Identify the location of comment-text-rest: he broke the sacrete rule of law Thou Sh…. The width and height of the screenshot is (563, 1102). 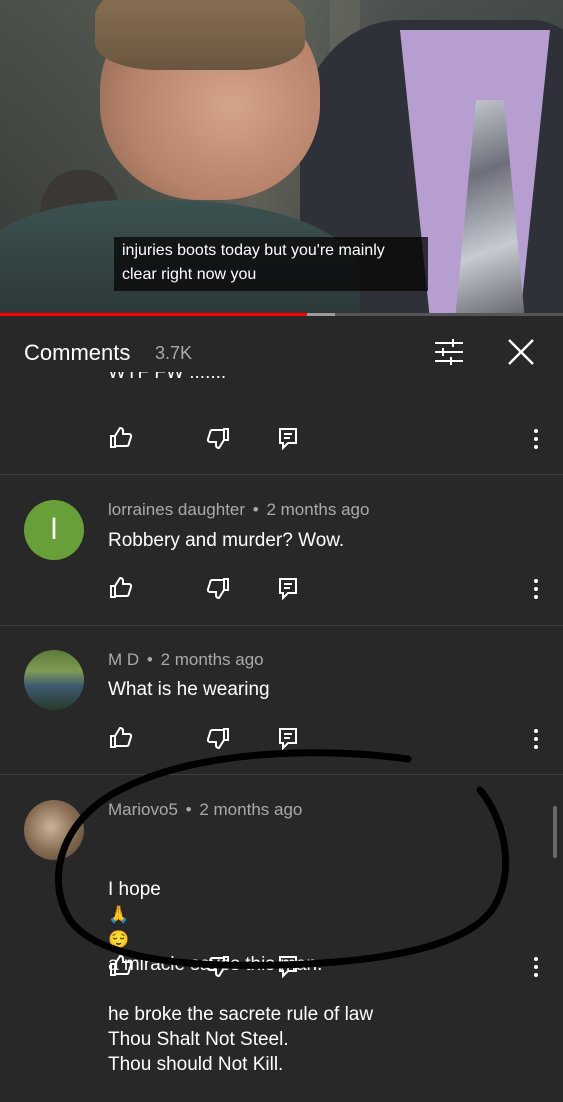
(241, 1039).